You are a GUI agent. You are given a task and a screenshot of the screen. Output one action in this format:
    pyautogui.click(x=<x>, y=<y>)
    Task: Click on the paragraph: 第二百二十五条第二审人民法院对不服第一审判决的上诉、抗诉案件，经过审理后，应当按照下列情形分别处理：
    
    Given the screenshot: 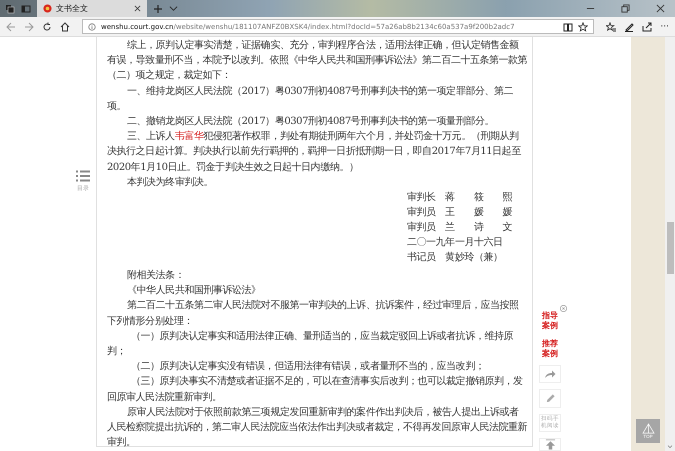 What is the action you would take?
    pyautogui.click(x=313, y=313)
    